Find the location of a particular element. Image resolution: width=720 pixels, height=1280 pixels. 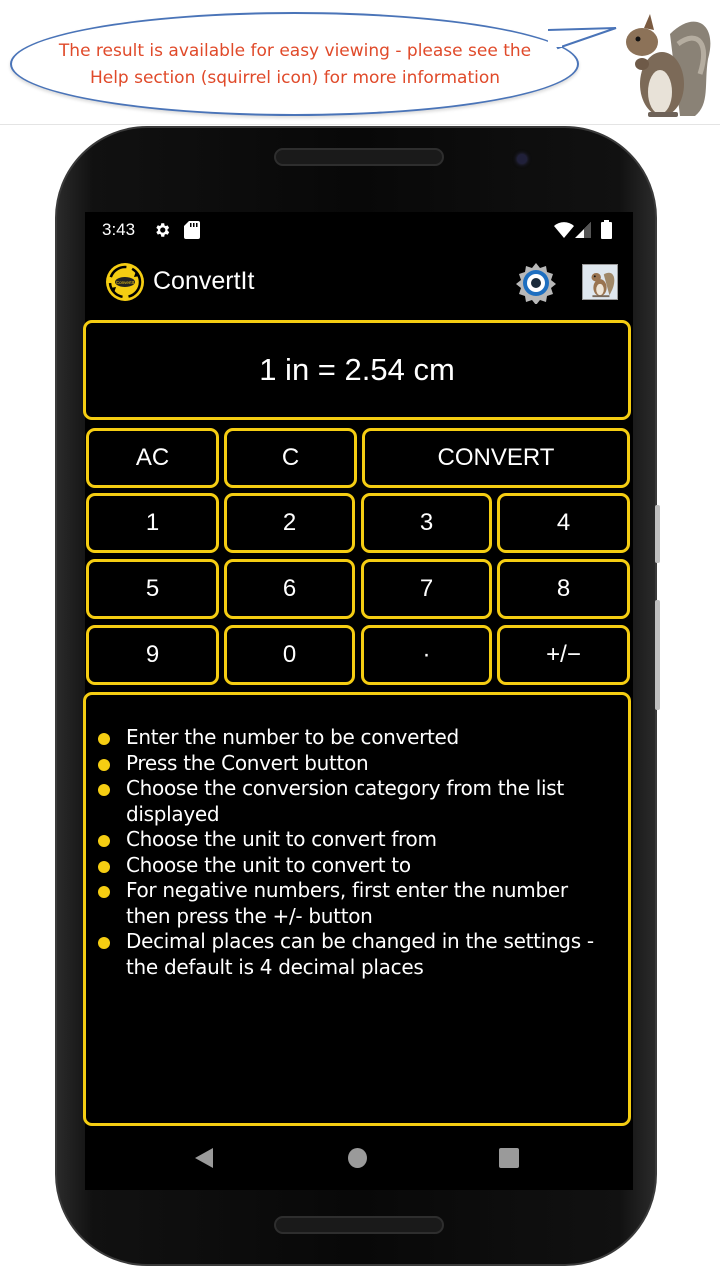

key-label: 5 is located at coordinates (152, 588).